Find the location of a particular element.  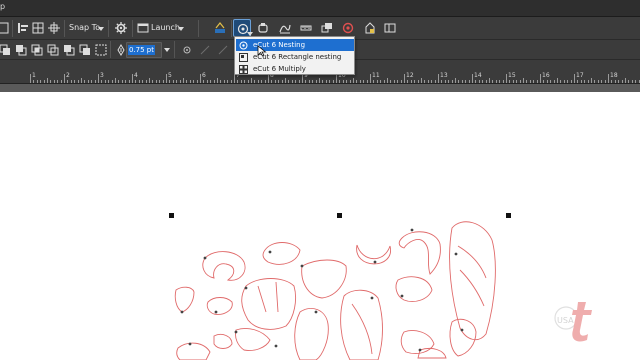

guidelines-icon is located at coordinates (54, 28).